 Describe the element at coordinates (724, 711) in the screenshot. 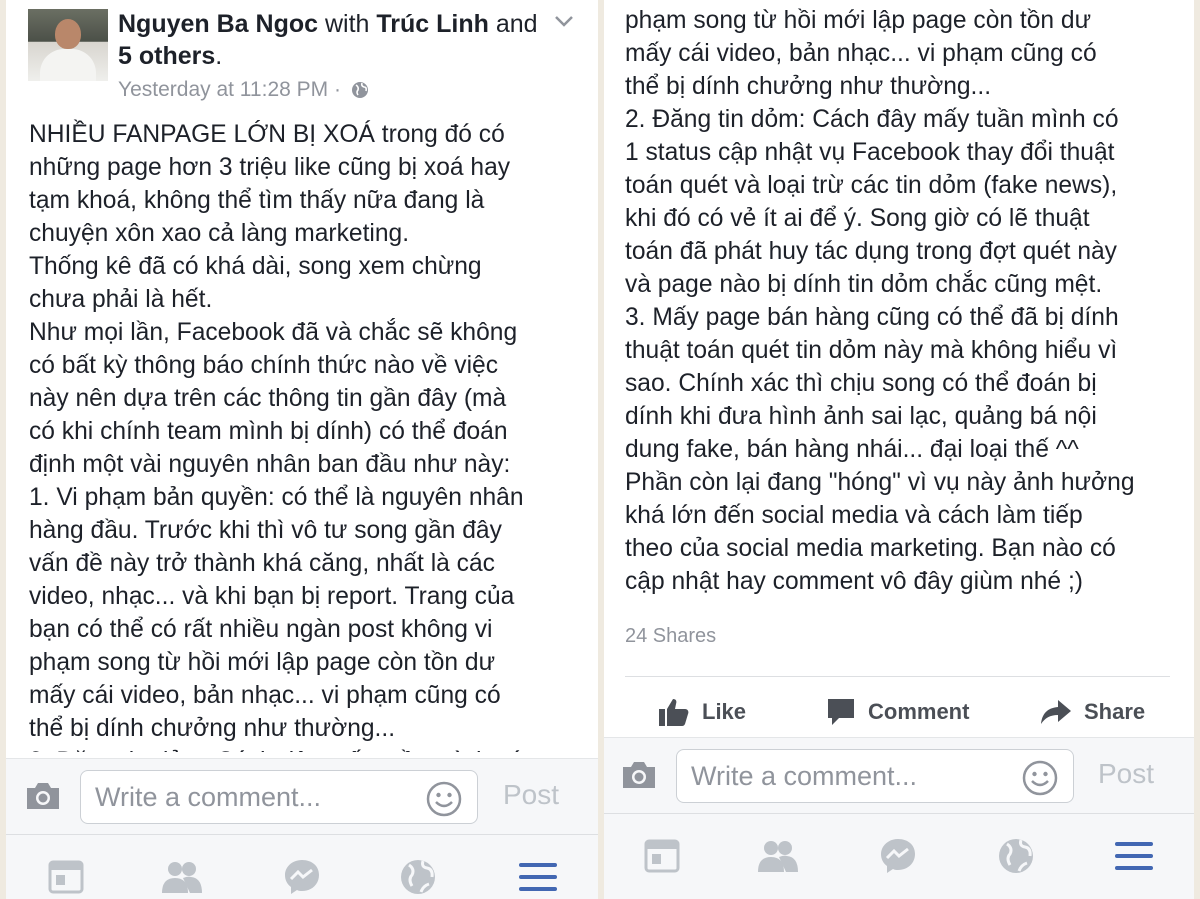

I see `like-label: Like` at that location.